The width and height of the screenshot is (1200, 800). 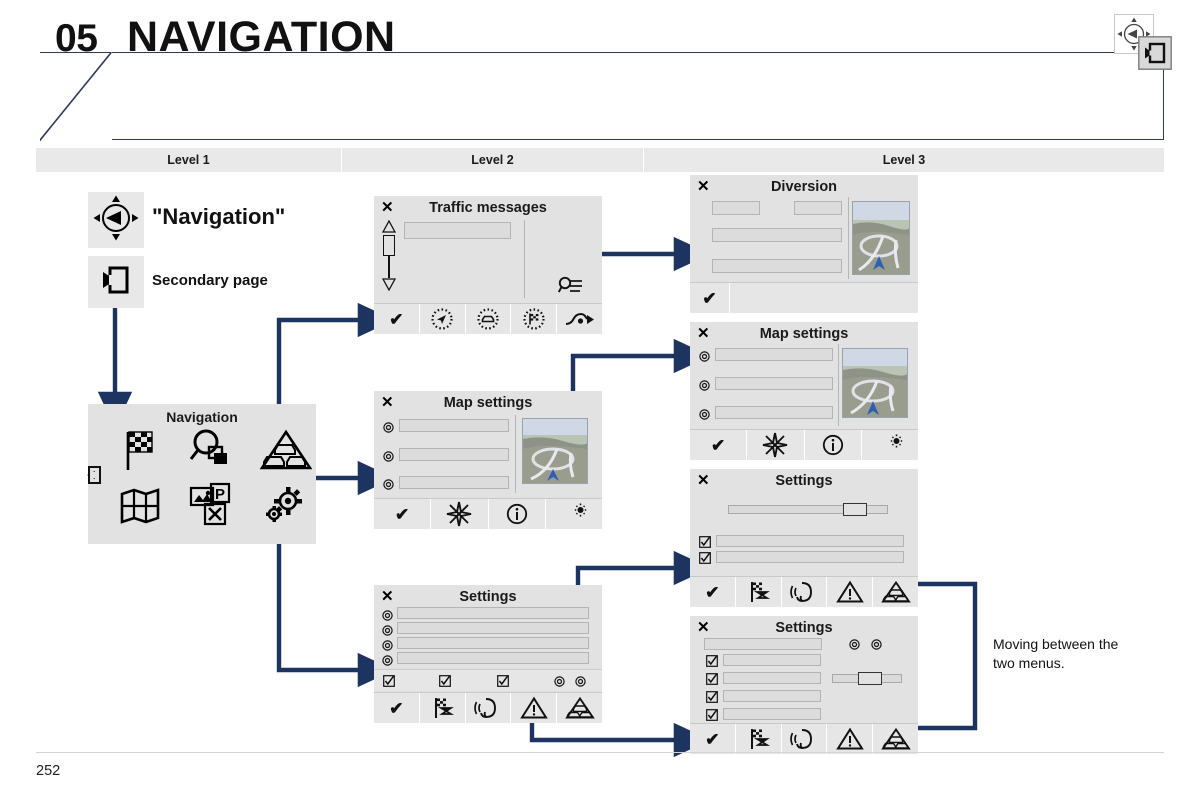 What do you see at coordinates (139, 452) in the screenshot?
I see `checkered-flag-icon` at bounding box center [139, 452].